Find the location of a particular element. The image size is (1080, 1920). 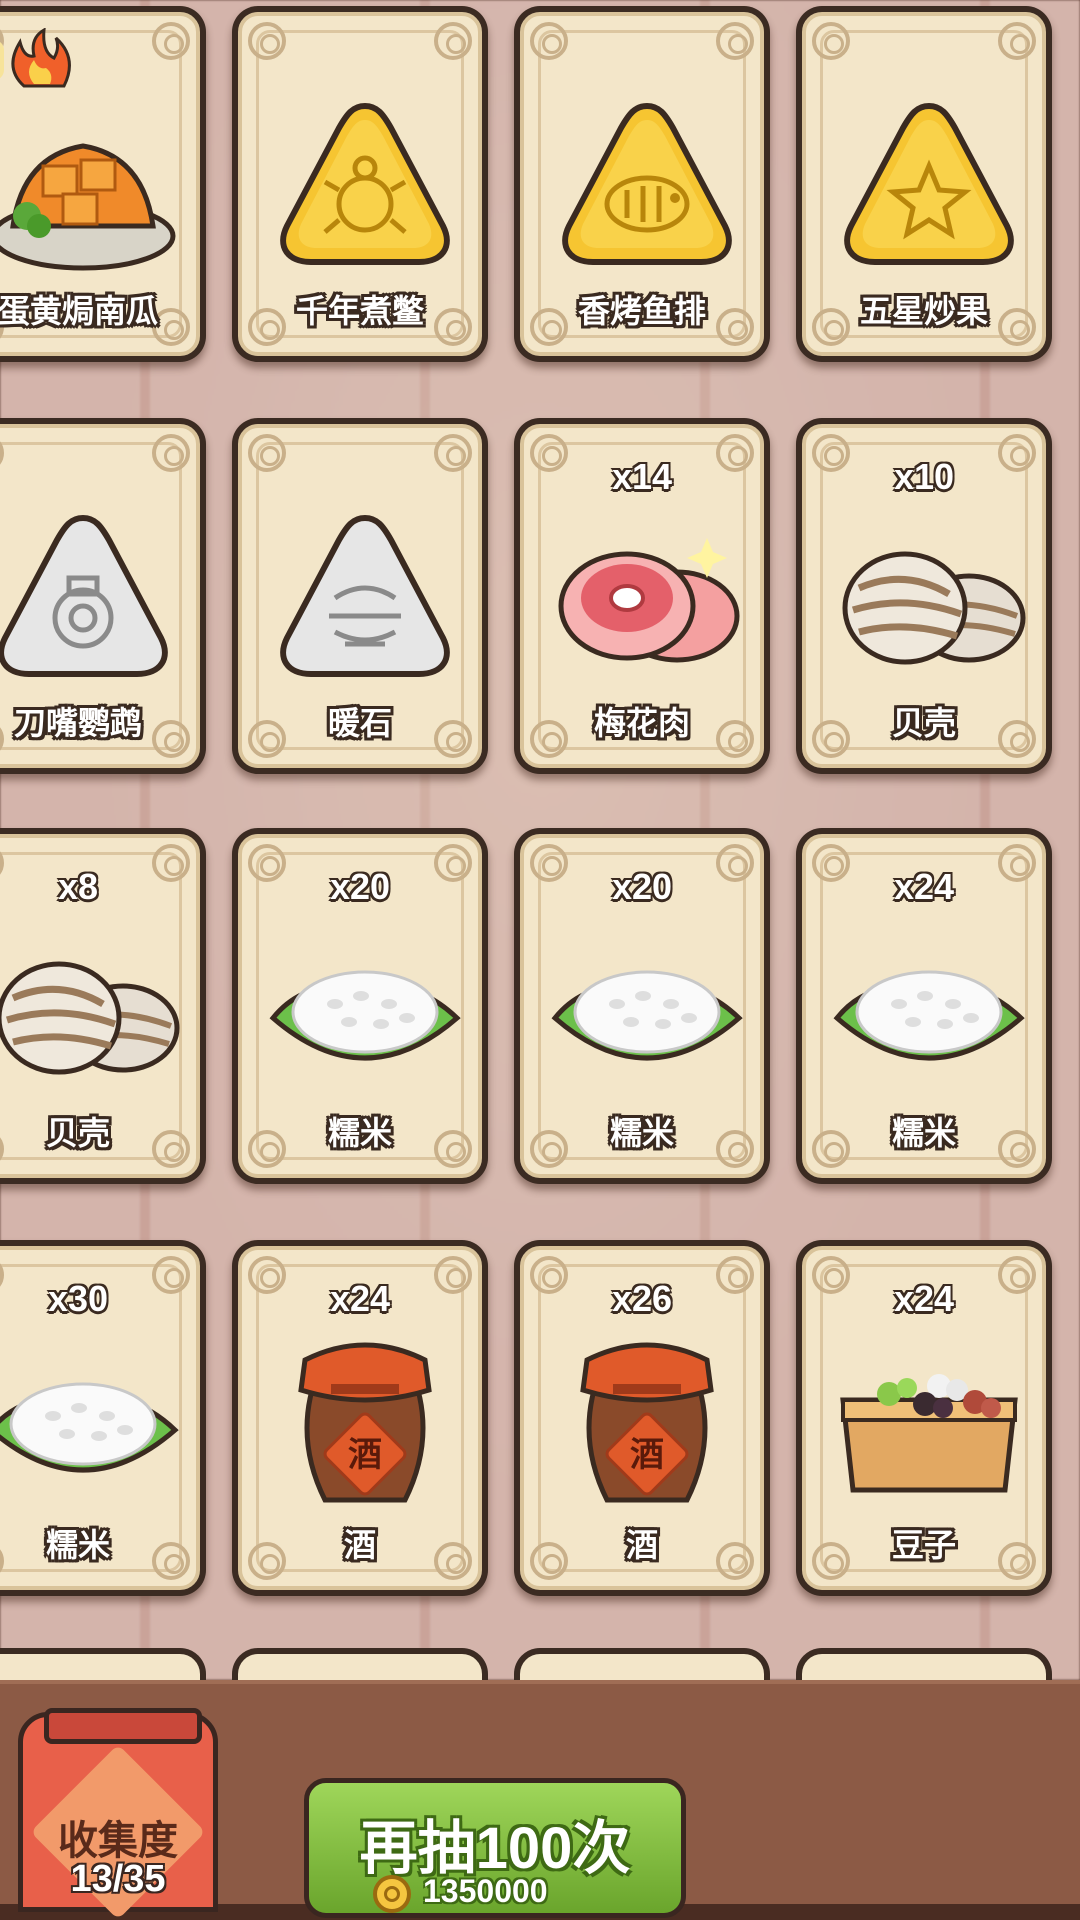

item-card: 酒 x24 酒 is located at coordinates (360, 1418).